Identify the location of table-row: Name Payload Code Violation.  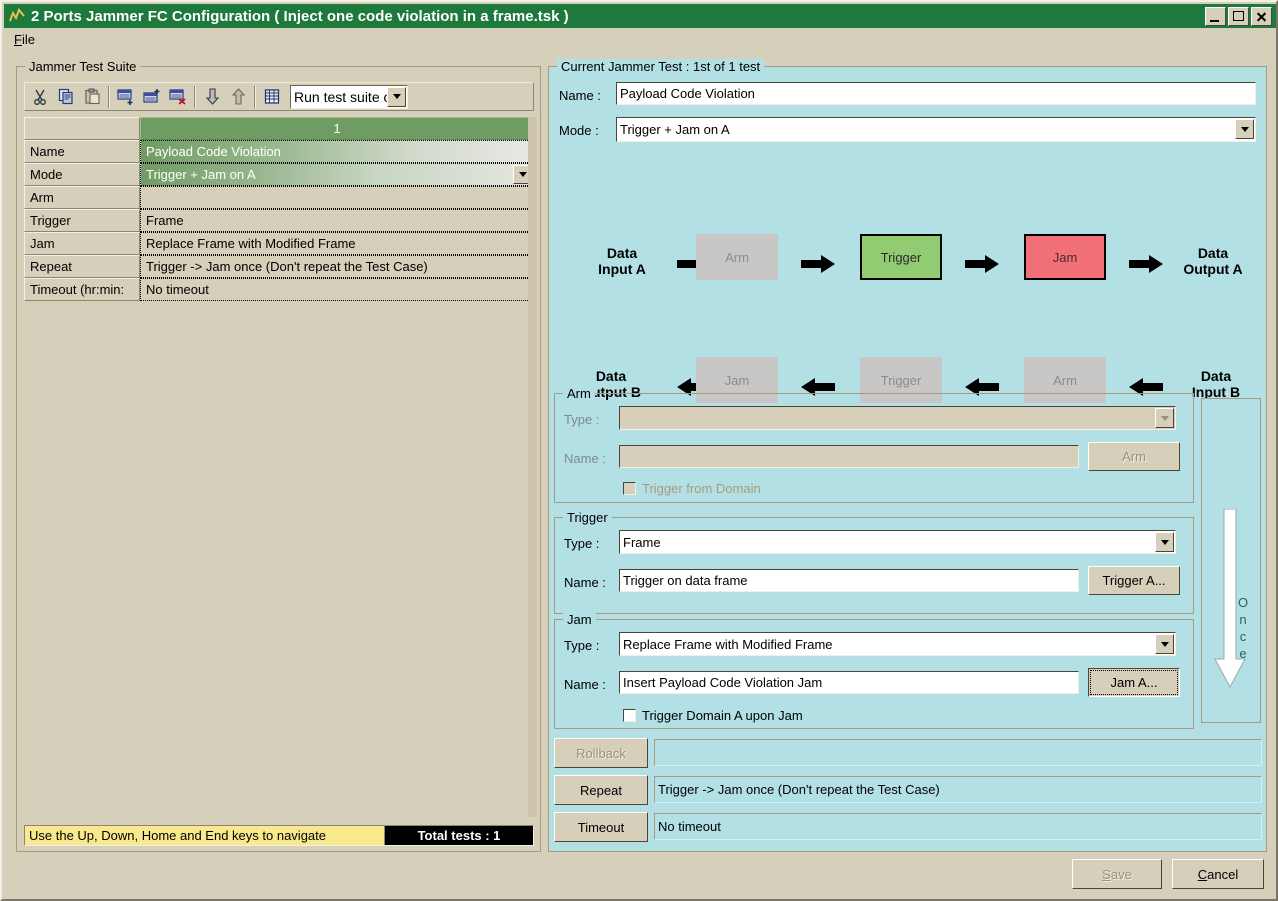
(279, 151).